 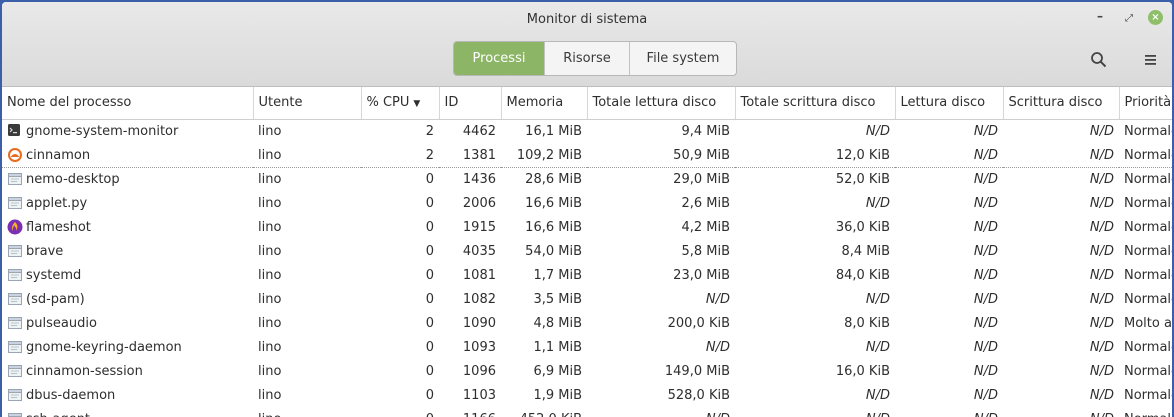 What do you see at coordinates (479, 395) in the screenshot?
I see `pid-cell: 1103` at bounding box center [479, 395].